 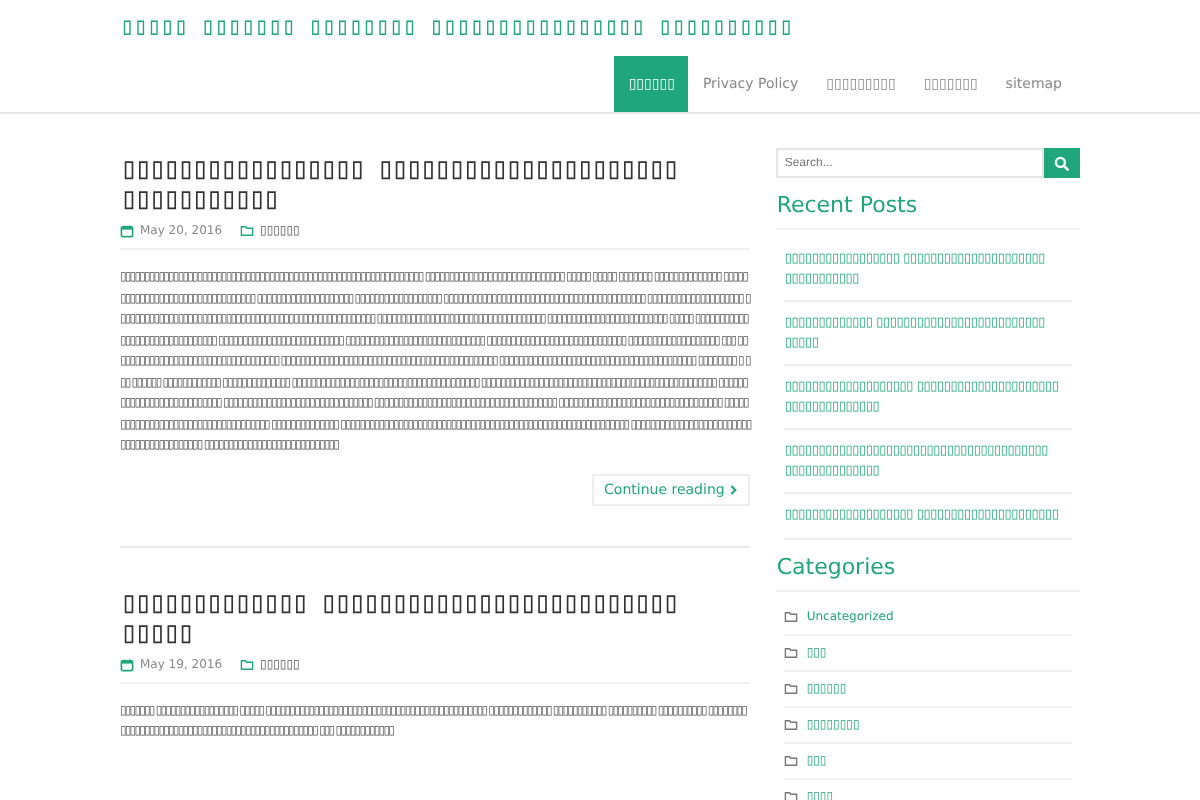 What do you see at coordinates (928, 572) in the screenshot?
I see `widget-title: Categories` at bounding box center [928, 572].